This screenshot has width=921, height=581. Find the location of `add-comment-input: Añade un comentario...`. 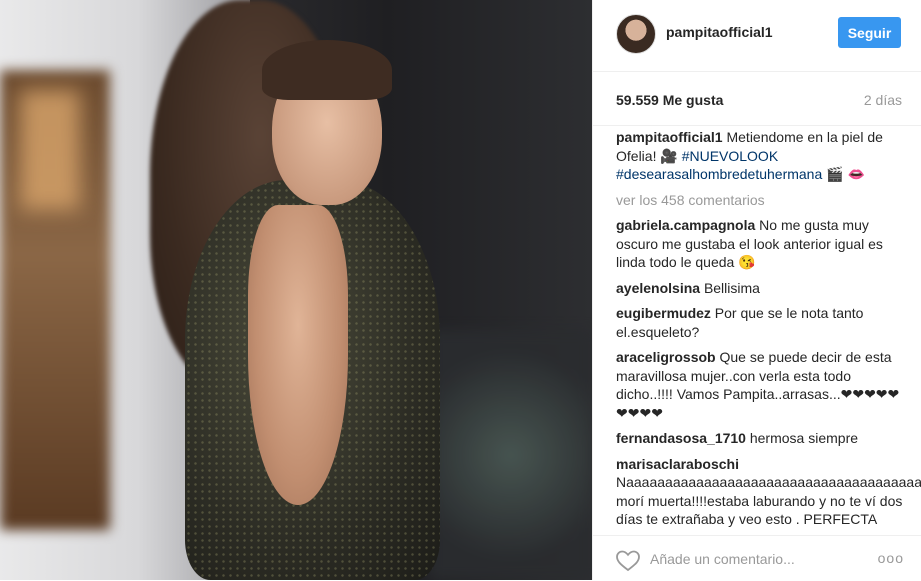

add-comment-input: Añade un comentario... is located at coordinates (722, 559).